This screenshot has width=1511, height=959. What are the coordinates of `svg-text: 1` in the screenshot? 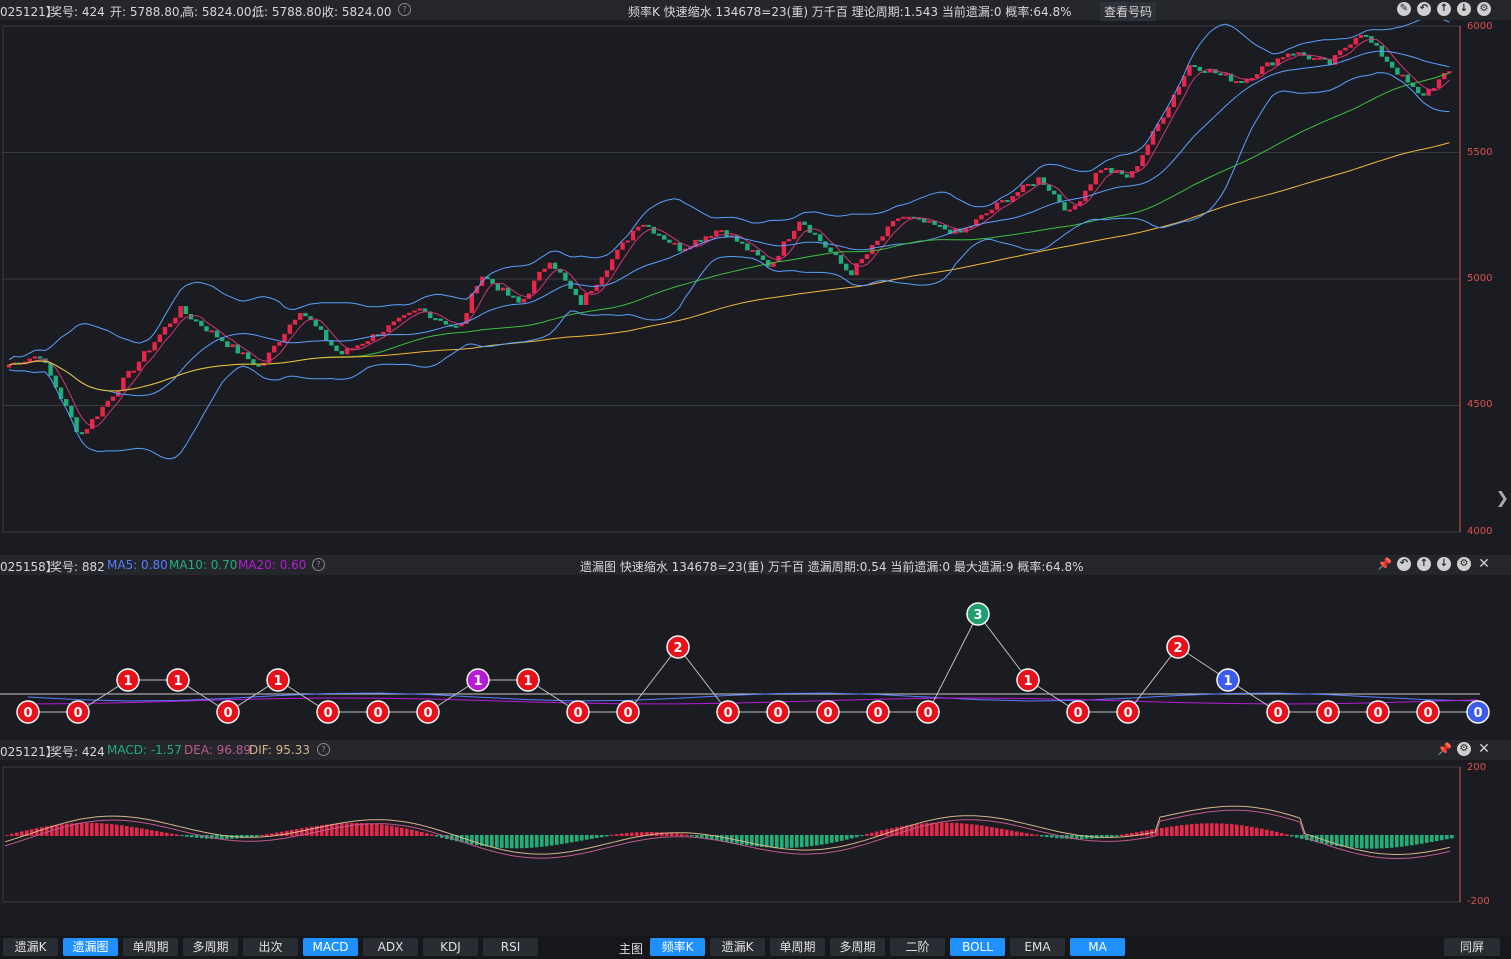 It's located at (1027, 681).